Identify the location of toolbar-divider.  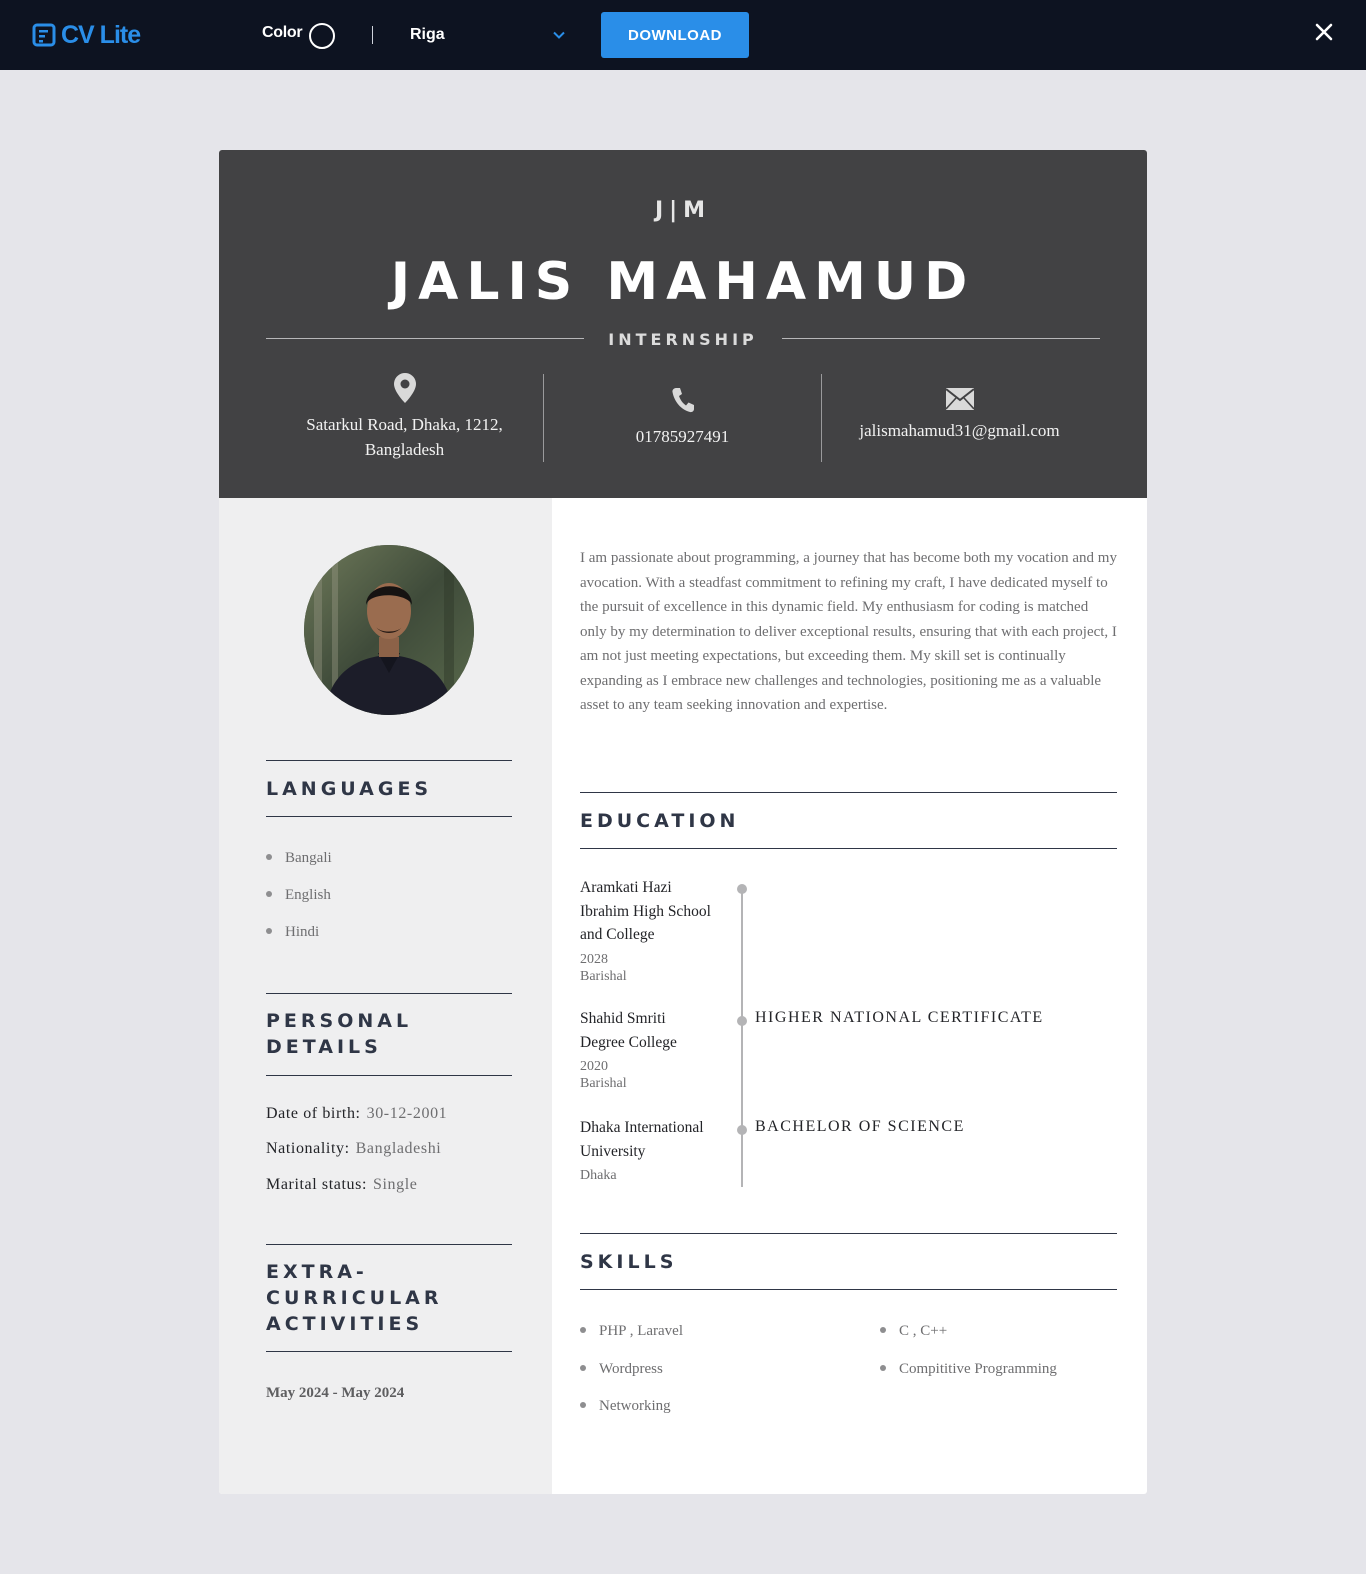
(372, 35).